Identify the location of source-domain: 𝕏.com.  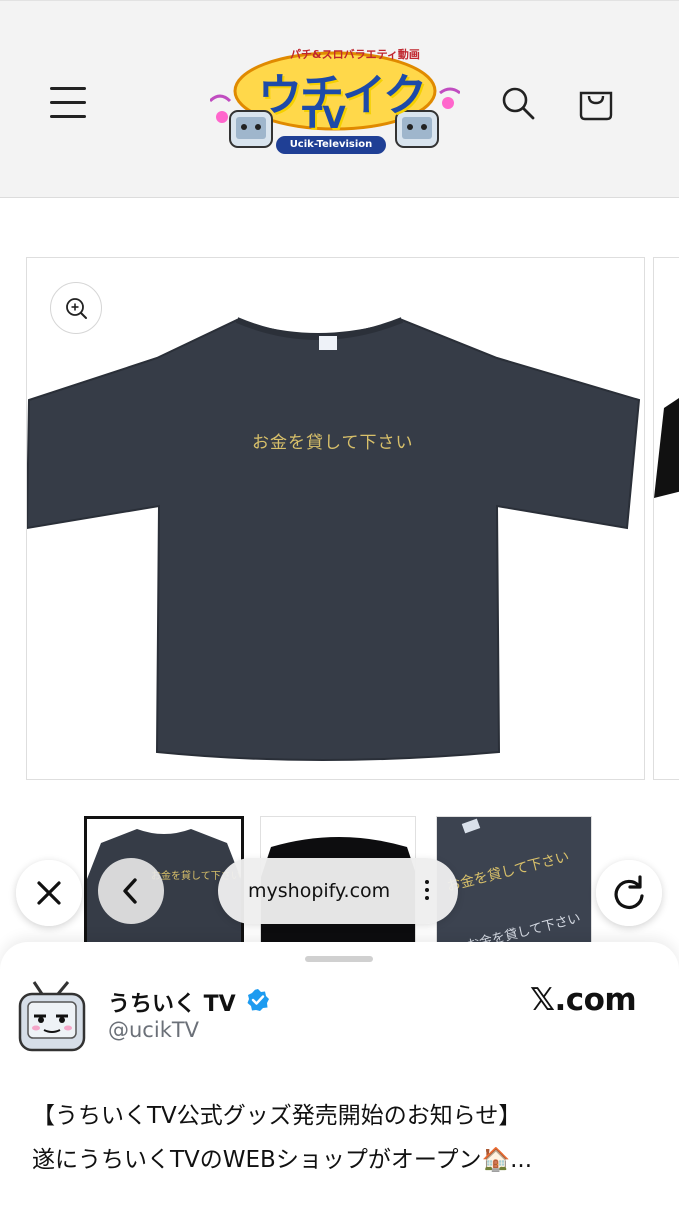
(583, 1000).